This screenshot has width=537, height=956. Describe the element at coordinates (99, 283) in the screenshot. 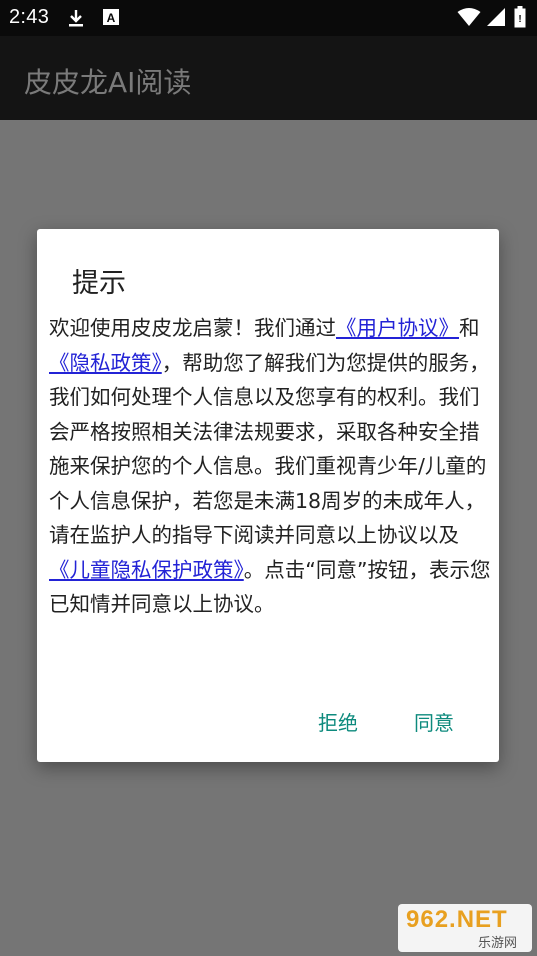

I see `dialog-title: 提示` at that location.